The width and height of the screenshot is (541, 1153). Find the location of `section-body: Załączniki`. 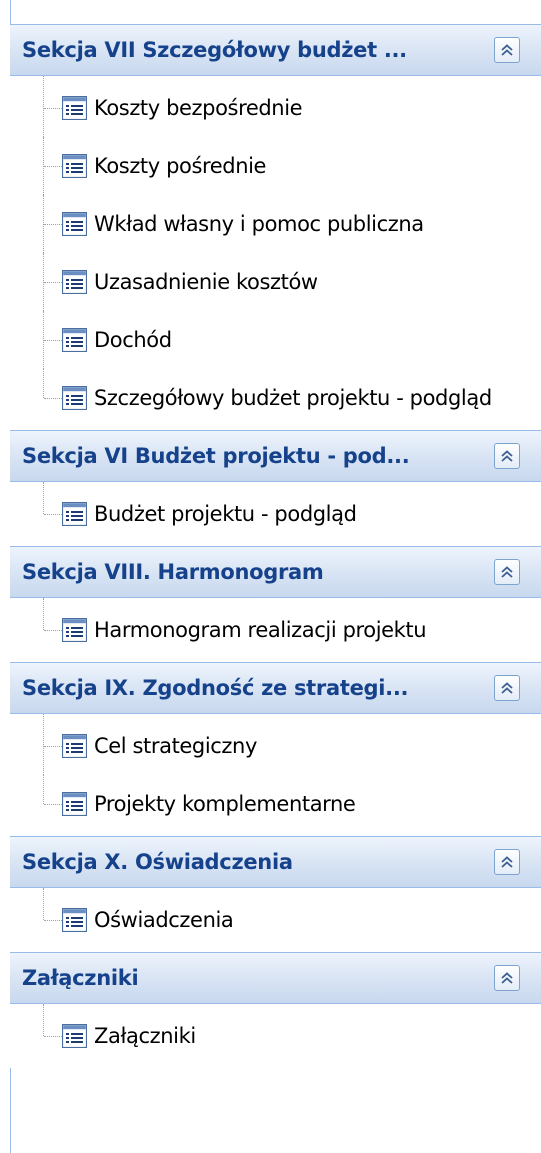

section-body: Załączniki is located at coordinates (275, 1036).